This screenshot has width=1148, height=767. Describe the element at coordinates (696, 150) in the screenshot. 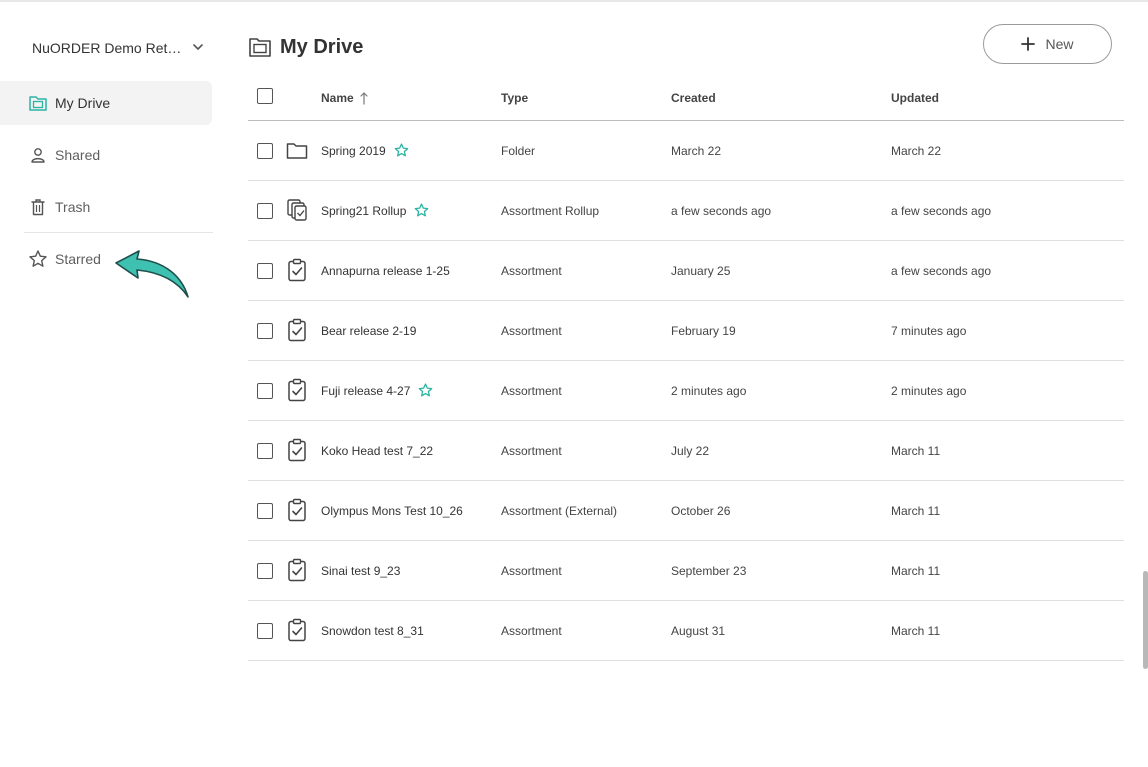

I see `created-cell: March 22` at that location.